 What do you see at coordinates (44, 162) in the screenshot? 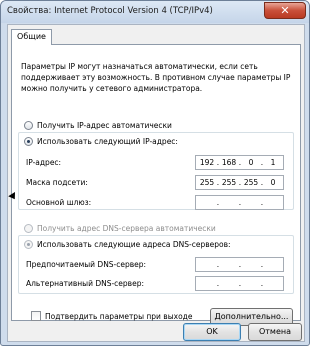
I see `ip-address-label: IP-адрес:` at bounding box center [44, 162].